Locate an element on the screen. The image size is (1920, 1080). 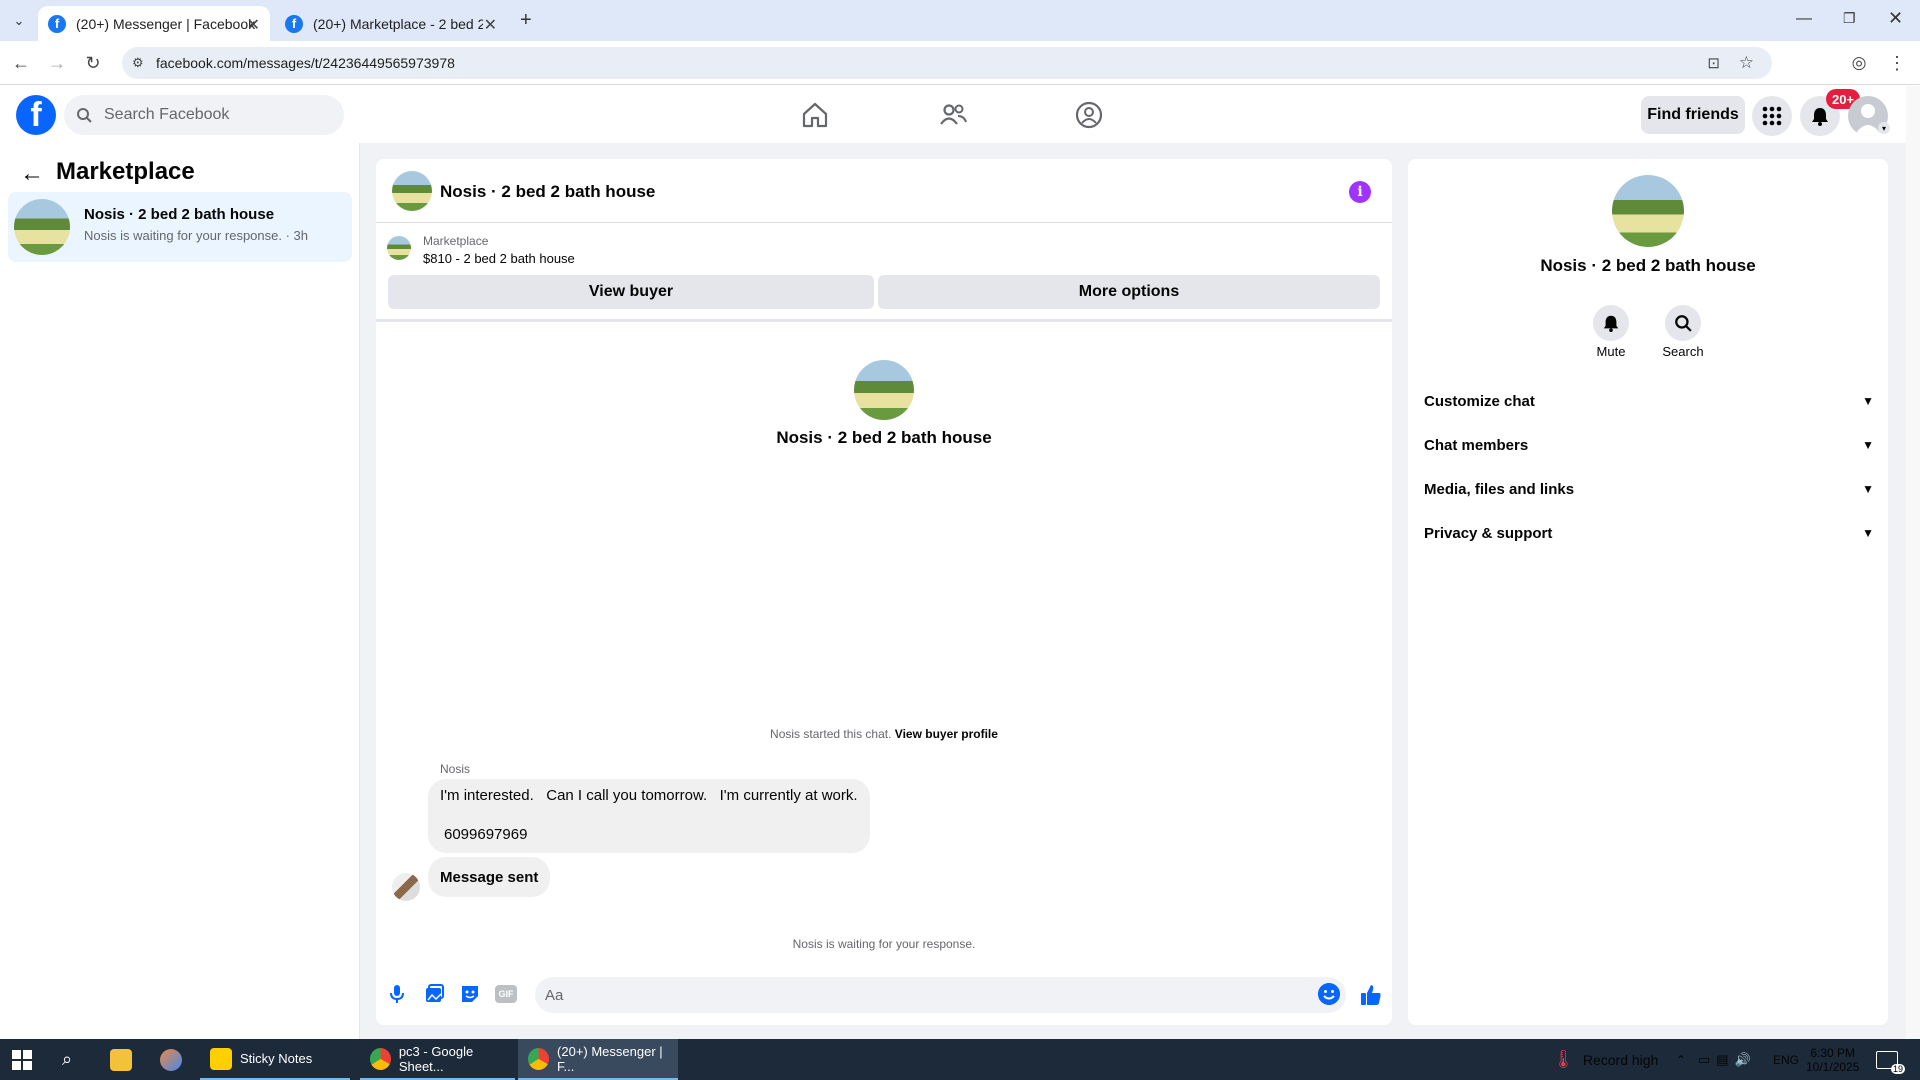
tab-title: (20+) Marketplace - 2 bed 2 ba is located at coordinates (398, 23).